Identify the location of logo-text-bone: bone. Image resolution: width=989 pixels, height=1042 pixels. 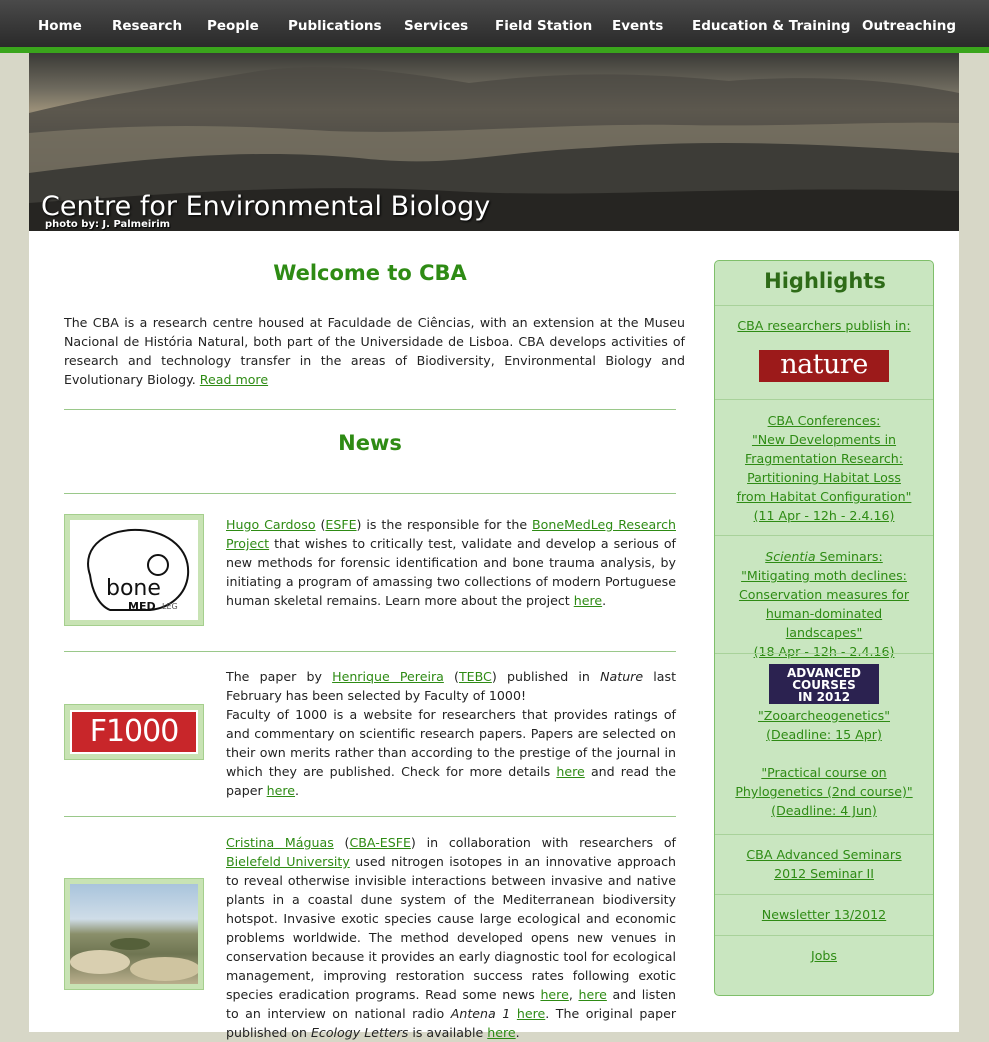
(133, 588).